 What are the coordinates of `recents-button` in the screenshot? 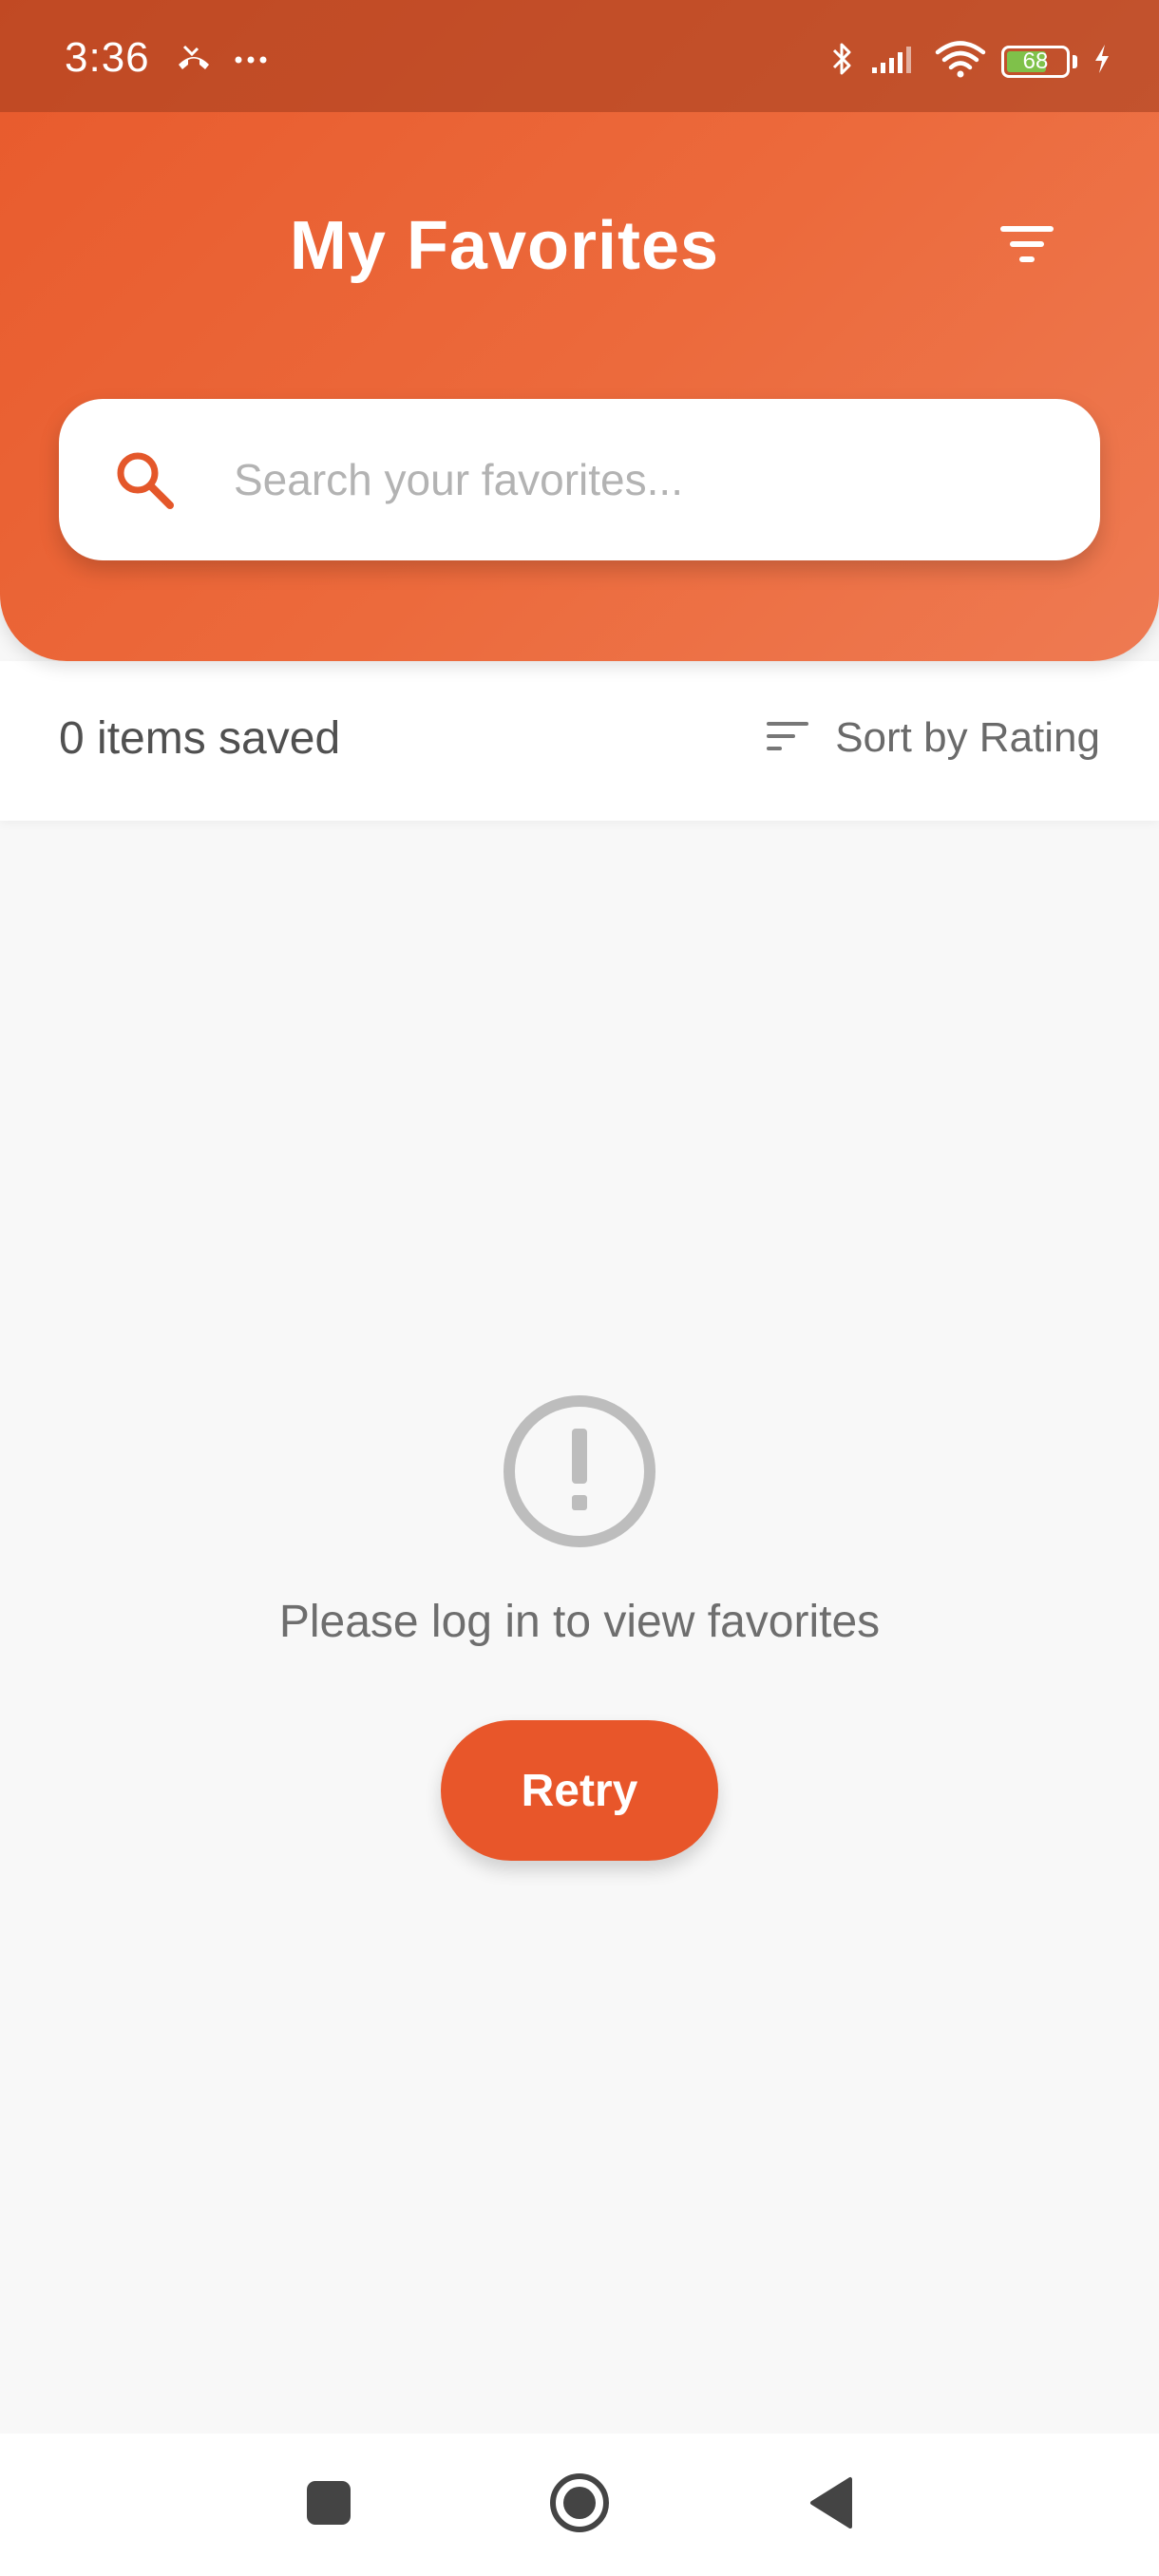 It's located at (329, 2505).